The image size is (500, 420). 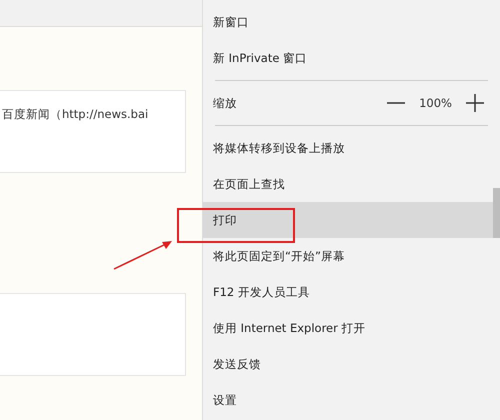 What do you see at coordinates (75, 114) in the screenshot?
I see `news-text: 百度新闻（http://news.bai` at bounding box center [75, 114].